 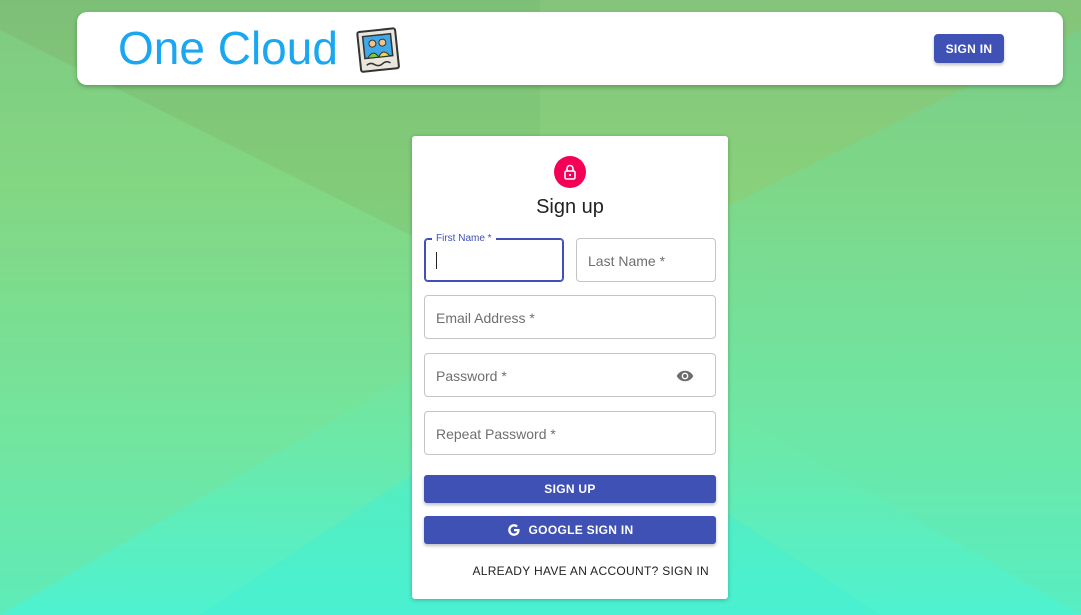 What do you see at coordinates (581, 530) in the screenshot?
I see `google-sign-in-label: GOOGLE SIGN IN` at bounding box center [581, 530].